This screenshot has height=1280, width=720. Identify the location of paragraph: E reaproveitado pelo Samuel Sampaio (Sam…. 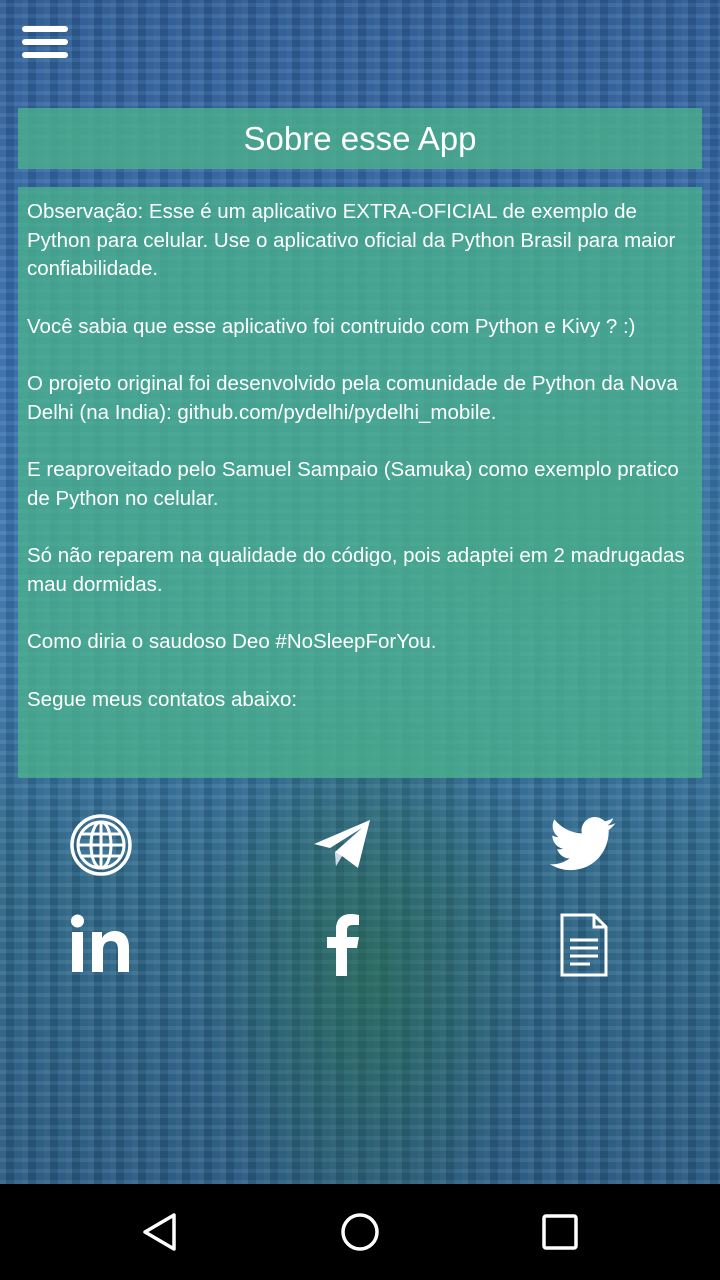
(353, 484).